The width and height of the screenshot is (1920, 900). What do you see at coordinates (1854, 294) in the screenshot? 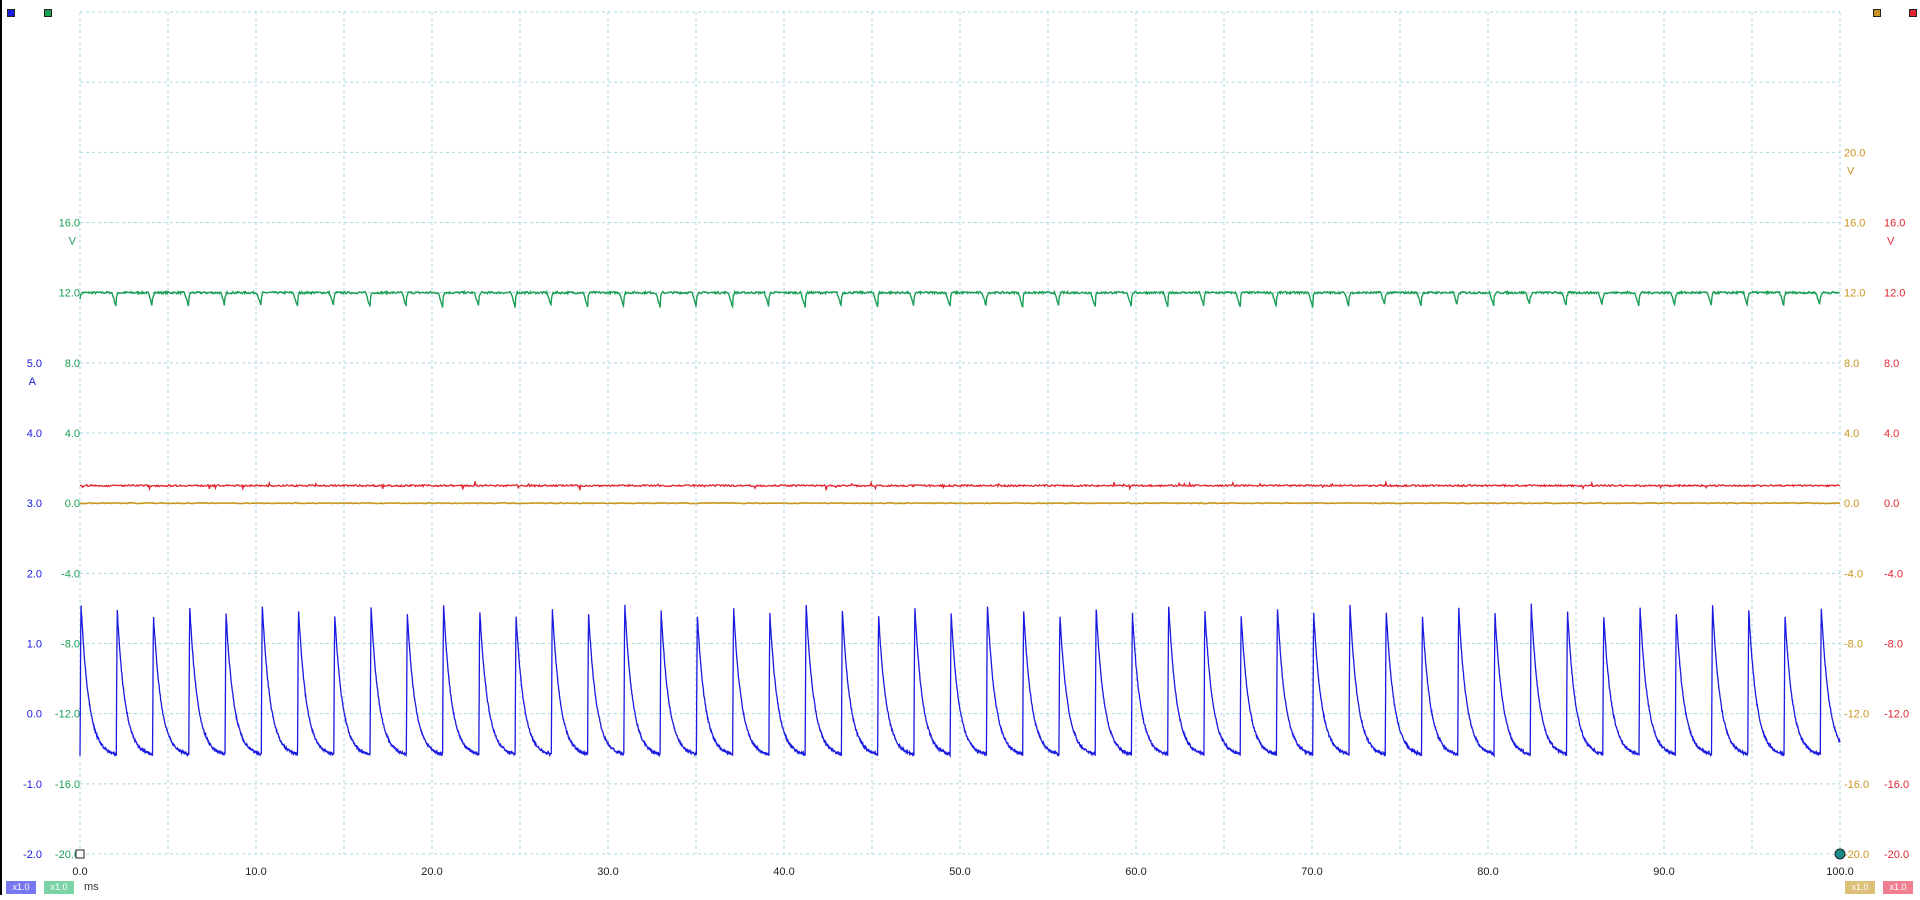
I see `y-tick-label-c: 12.0` at bounding box center [1854, 294].